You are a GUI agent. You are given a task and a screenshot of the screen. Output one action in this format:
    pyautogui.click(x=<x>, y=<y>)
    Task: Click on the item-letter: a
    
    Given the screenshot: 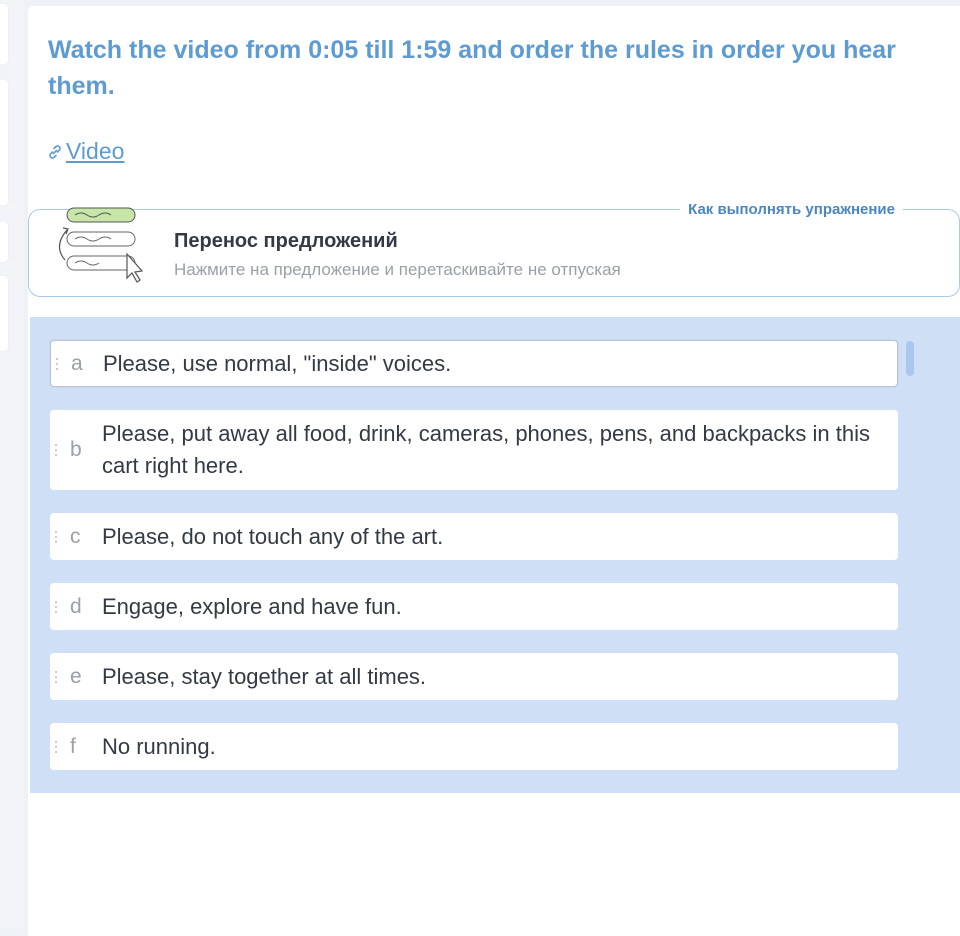 What is the action you would take?
    pyautogui.click(x=77, y=363)
    